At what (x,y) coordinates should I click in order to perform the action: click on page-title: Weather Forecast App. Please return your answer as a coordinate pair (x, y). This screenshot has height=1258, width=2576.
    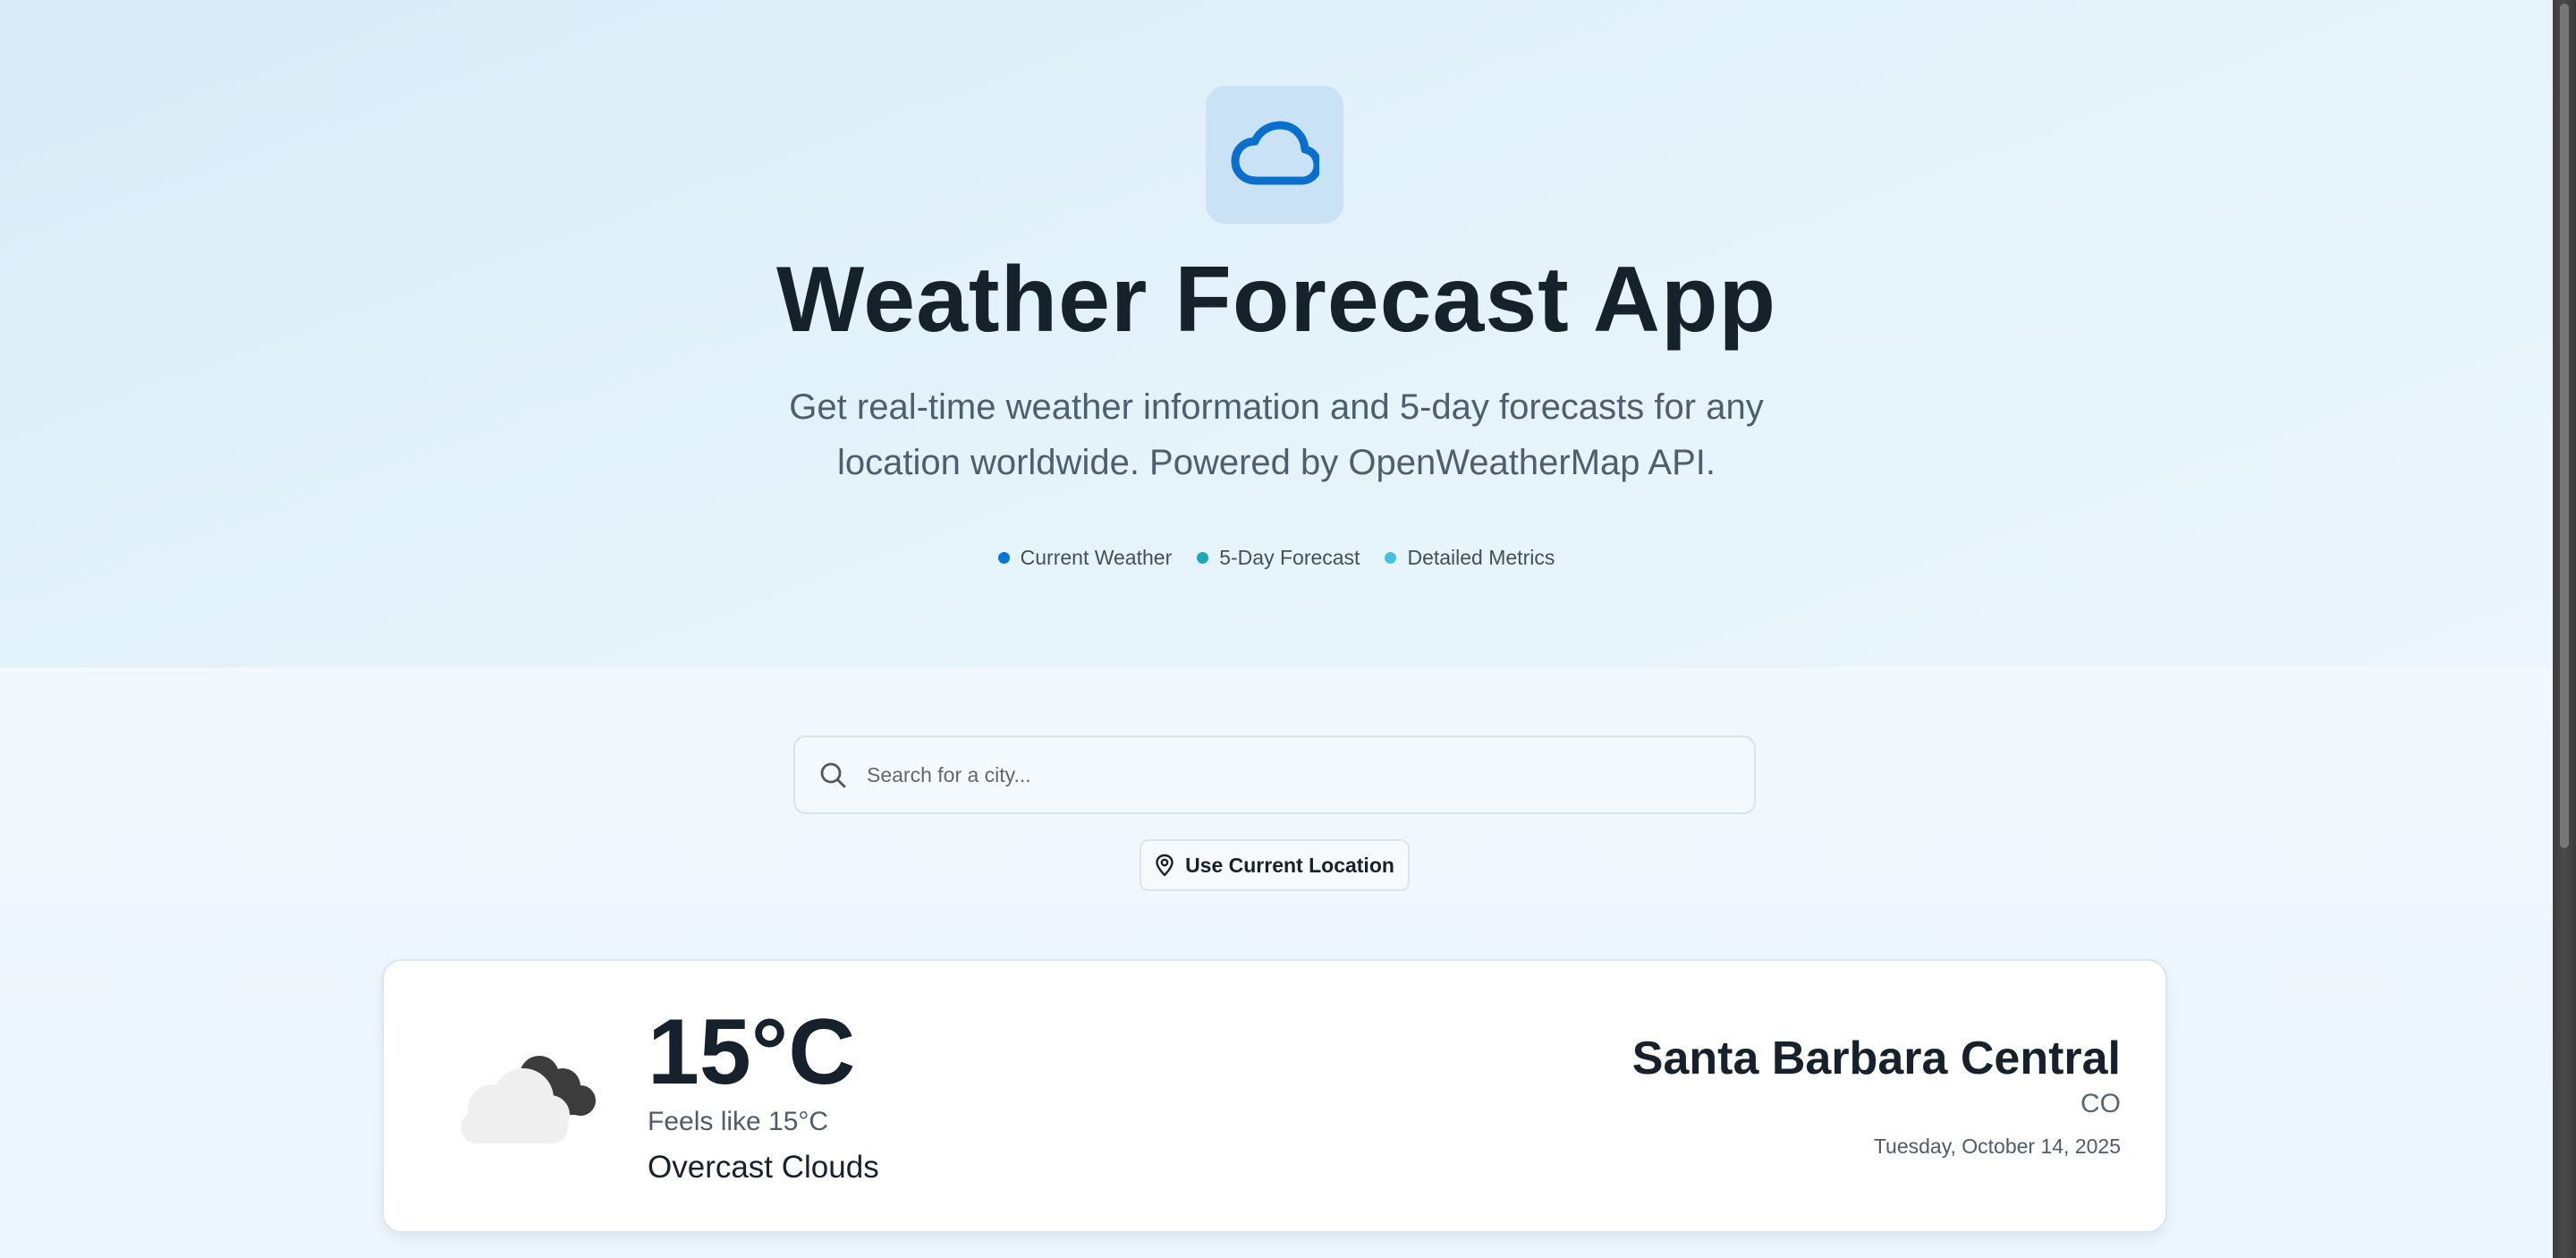
    Looking at the image, I should click on (1276, 300).